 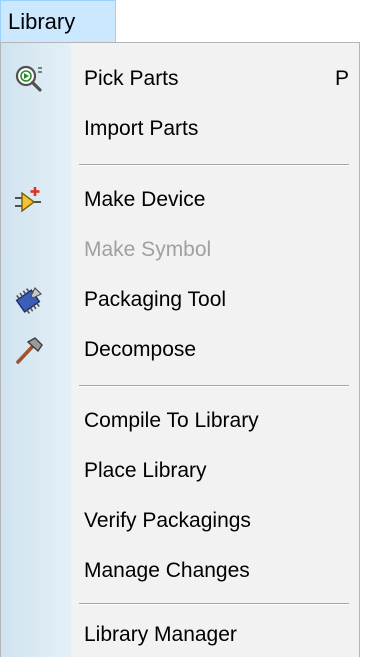 I want to click on menu-item-manage-changes: Manage Changes, so click(x=180, y=571).